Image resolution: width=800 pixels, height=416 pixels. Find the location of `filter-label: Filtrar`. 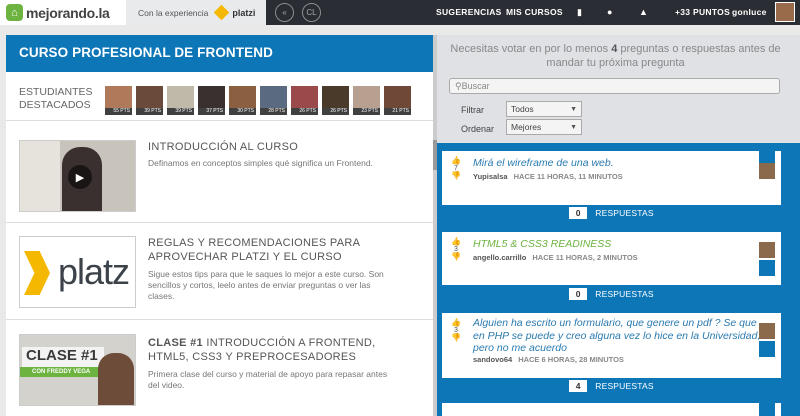

filter-label: Filtrar is located at coordinates (472, 110).